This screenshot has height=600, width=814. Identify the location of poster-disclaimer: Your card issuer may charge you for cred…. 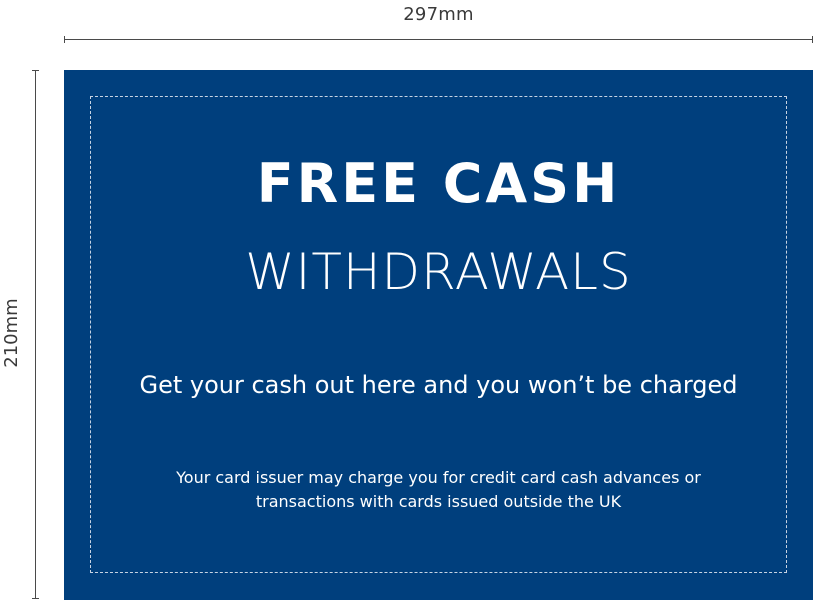
(438, 489).